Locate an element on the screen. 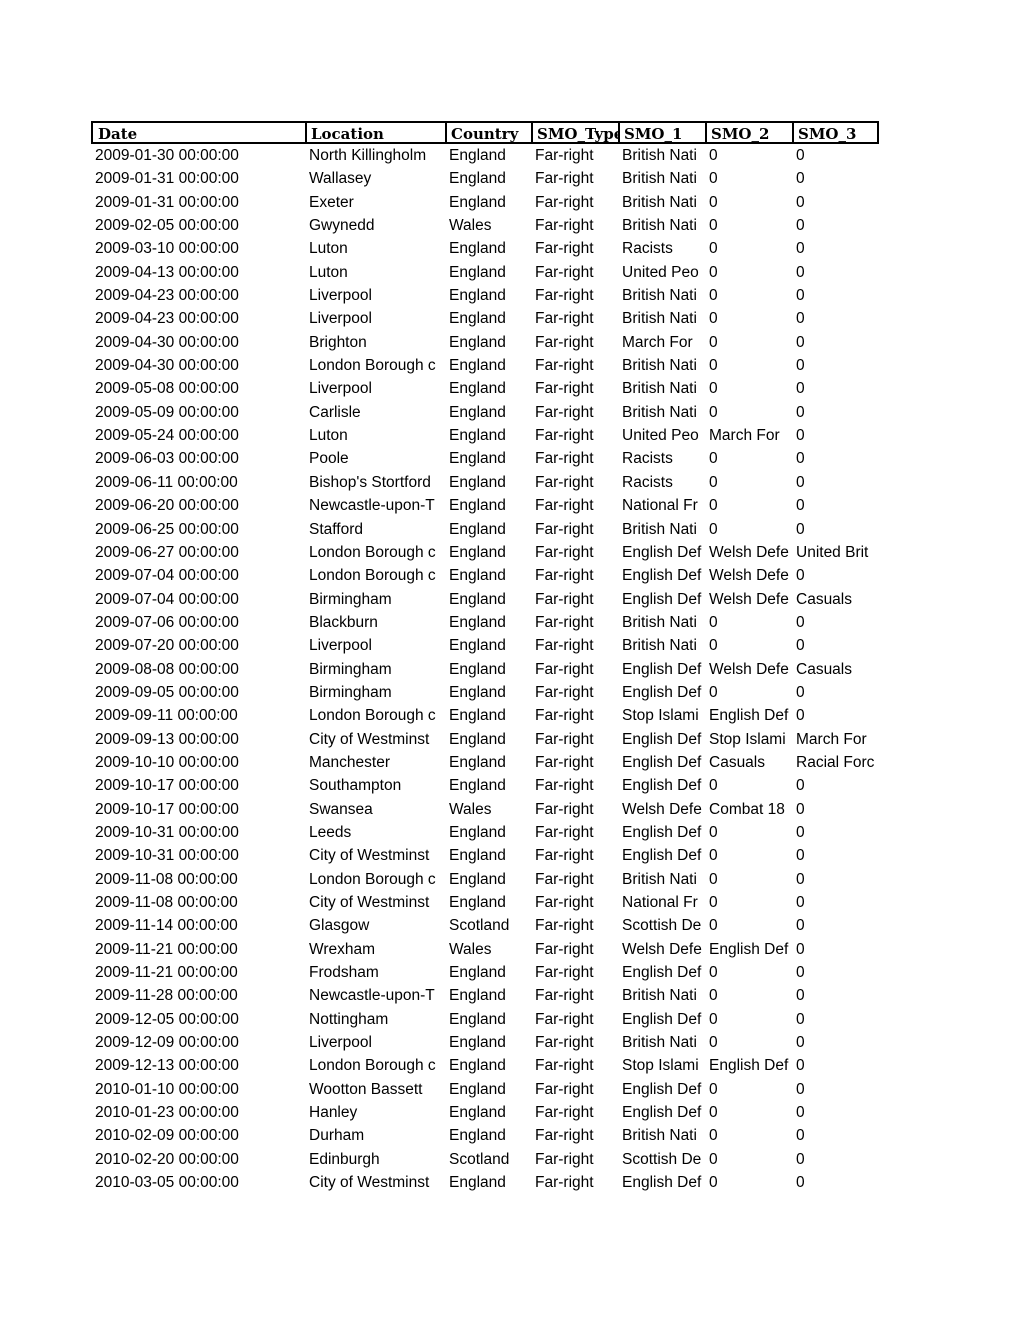 Image resolution: width=1020 pixels, height=1320 pixels. cell-smo-3: United Brit is located at coordinates (837, 552).